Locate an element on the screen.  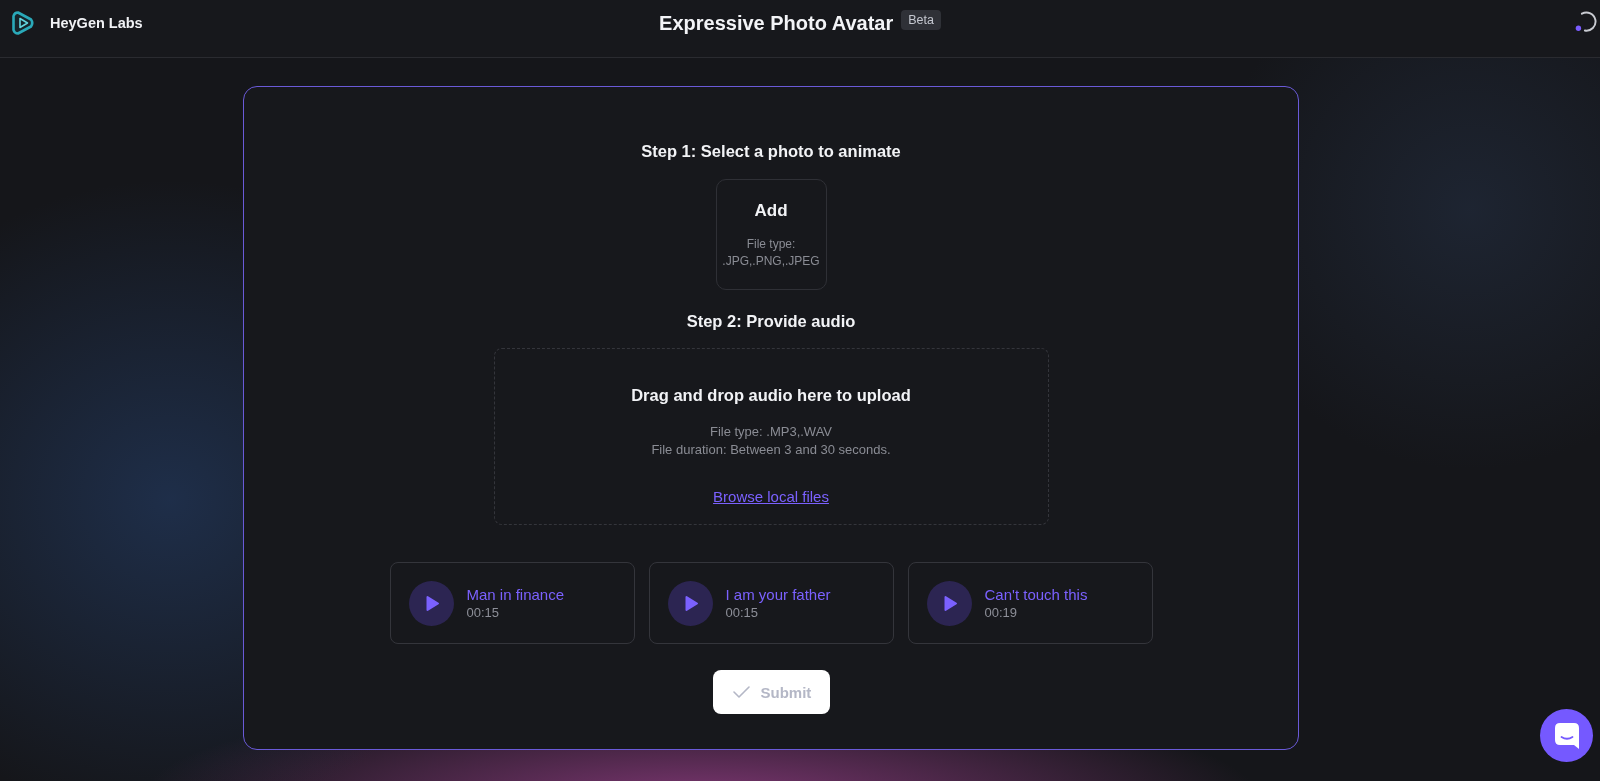
add-label: Add is located at coordinates (771, 211).